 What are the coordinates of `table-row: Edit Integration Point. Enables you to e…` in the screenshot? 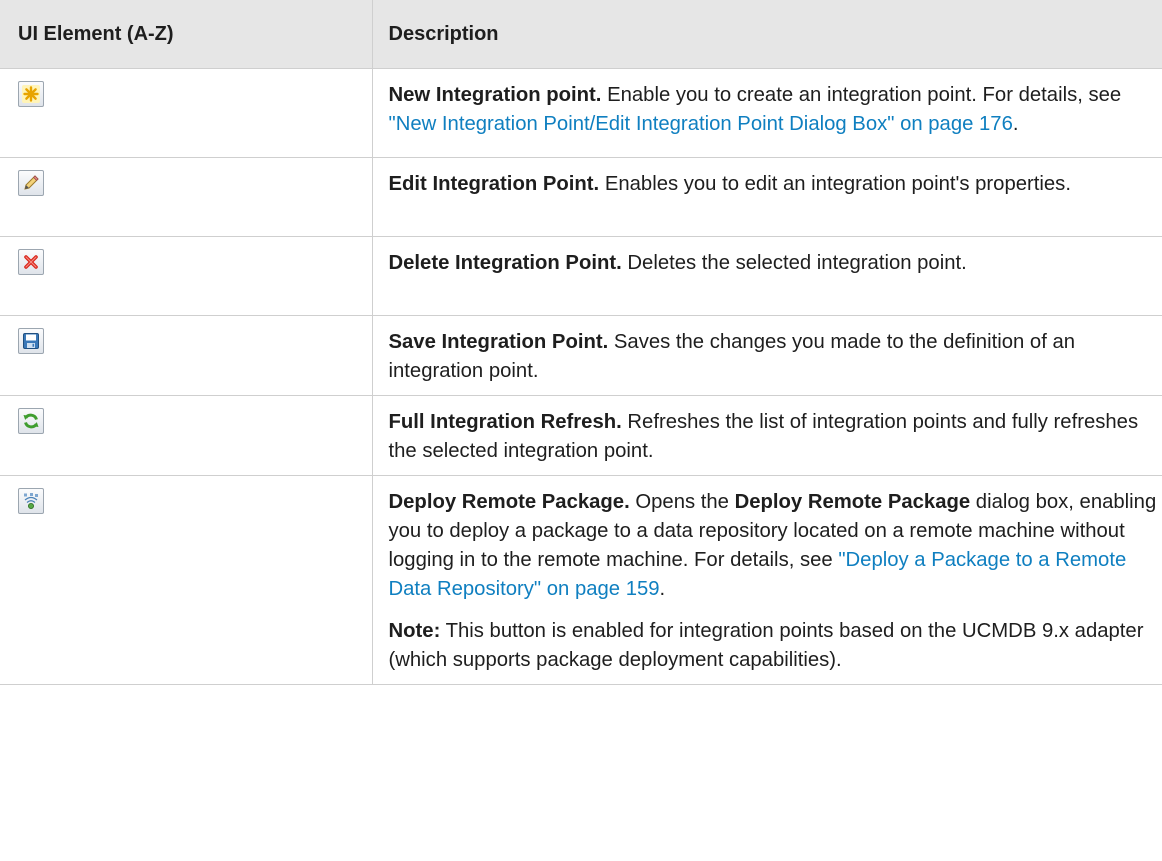 It's located at (581, 197).